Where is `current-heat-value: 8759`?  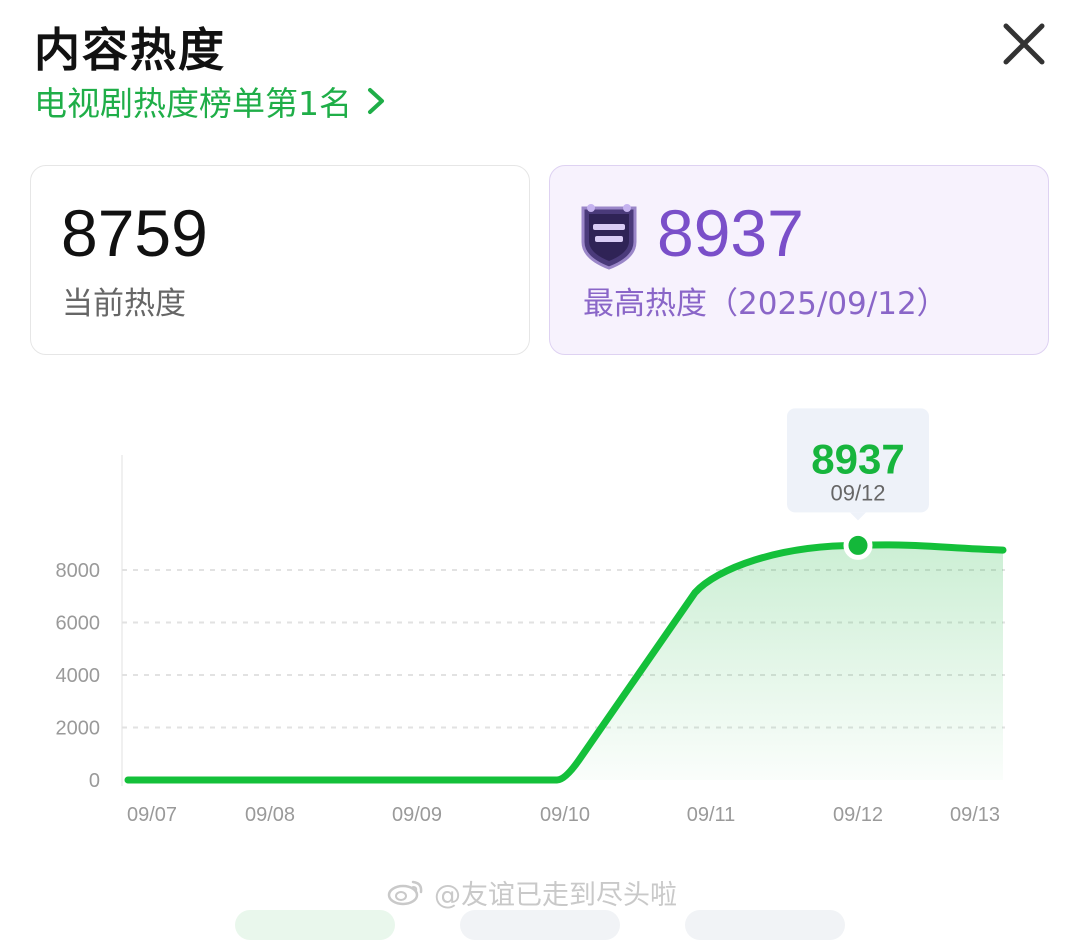
current-heat-value: 8759 is located at coordinates (134, 233).